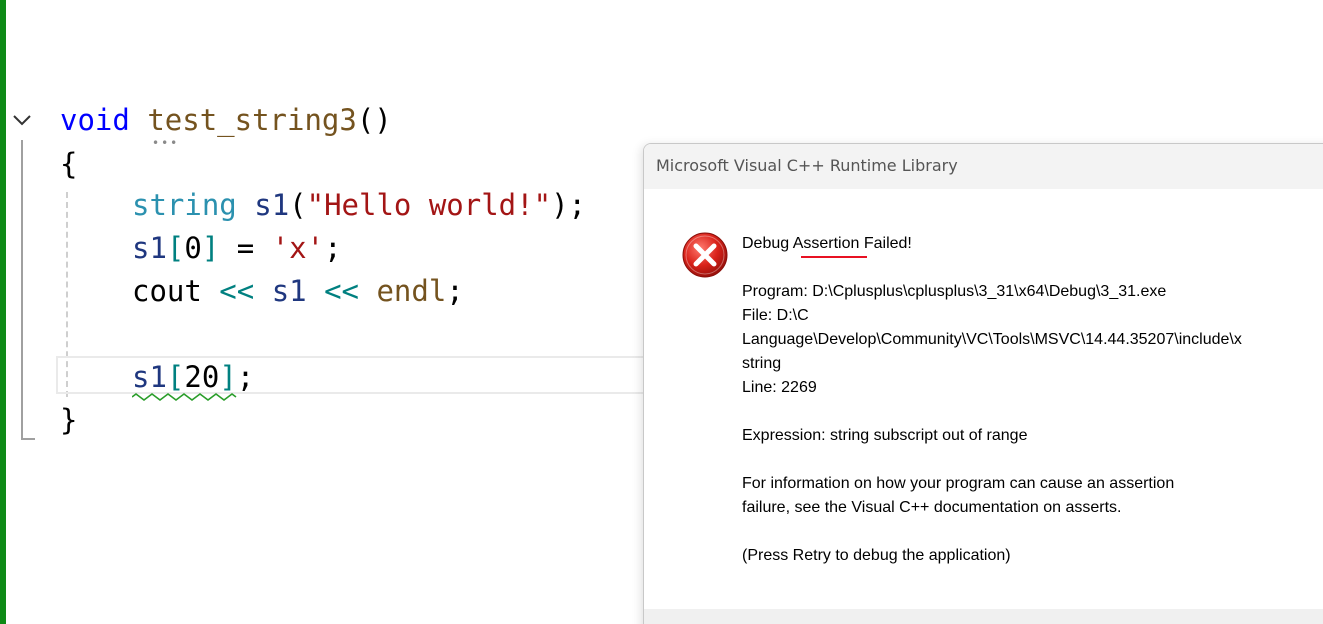  What do you see at coordinates (185, 397) in the screenshot?
I see `warning-squiggle` at bounding box center [185, 397].